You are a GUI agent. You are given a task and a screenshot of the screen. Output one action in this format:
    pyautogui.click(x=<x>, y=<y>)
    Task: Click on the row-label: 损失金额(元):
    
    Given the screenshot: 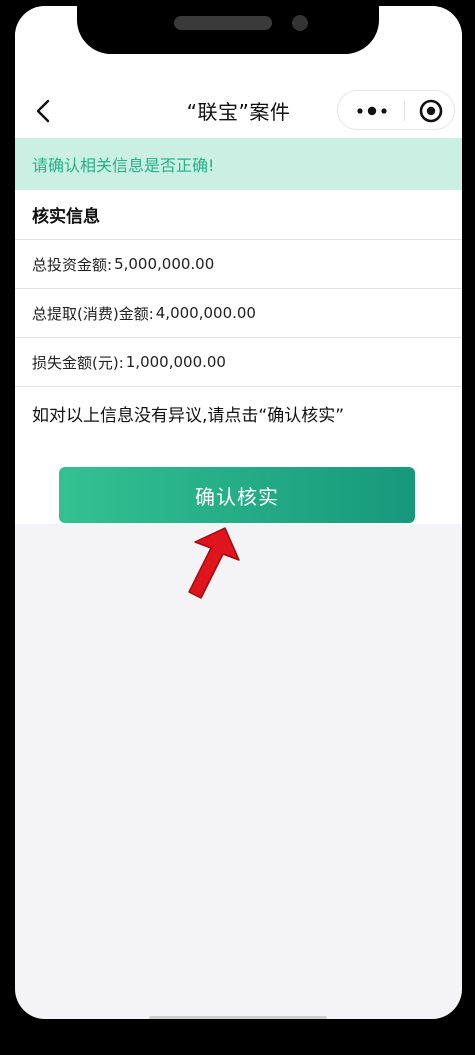 What is the action you would take?
    pyautogui.click(x=78, y=362)
    